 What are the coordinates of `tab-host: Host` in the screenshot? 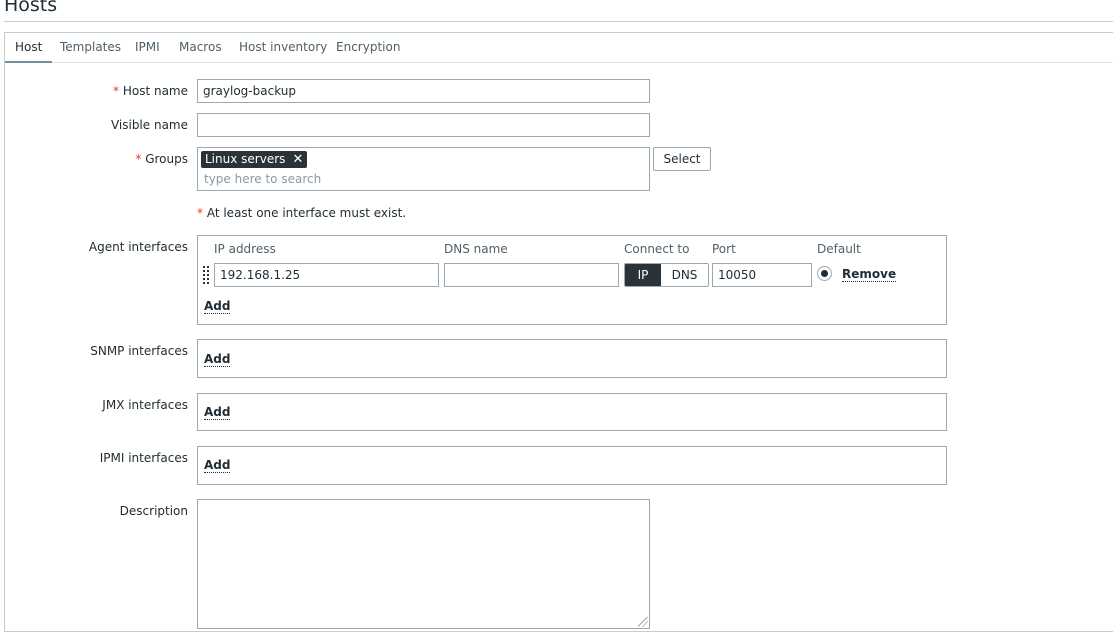 It's located at (29, 48).